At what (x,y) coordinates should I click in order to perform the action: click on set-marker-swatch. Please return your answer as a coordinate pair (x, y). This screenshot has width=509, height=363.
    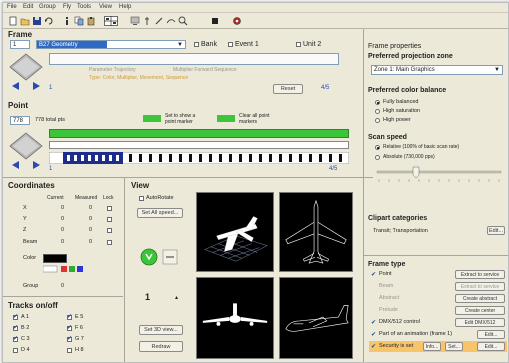
    Looking at the image, I should click on (152, 118).